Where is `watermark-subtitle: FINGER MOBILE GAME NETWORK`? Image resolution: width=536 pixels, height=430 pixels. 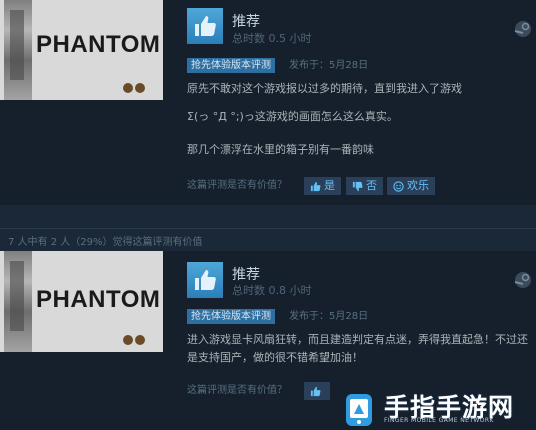
watermark-subtitle: FINGER MOBILE GAME NETWORK is located at coordinates (439, 420).